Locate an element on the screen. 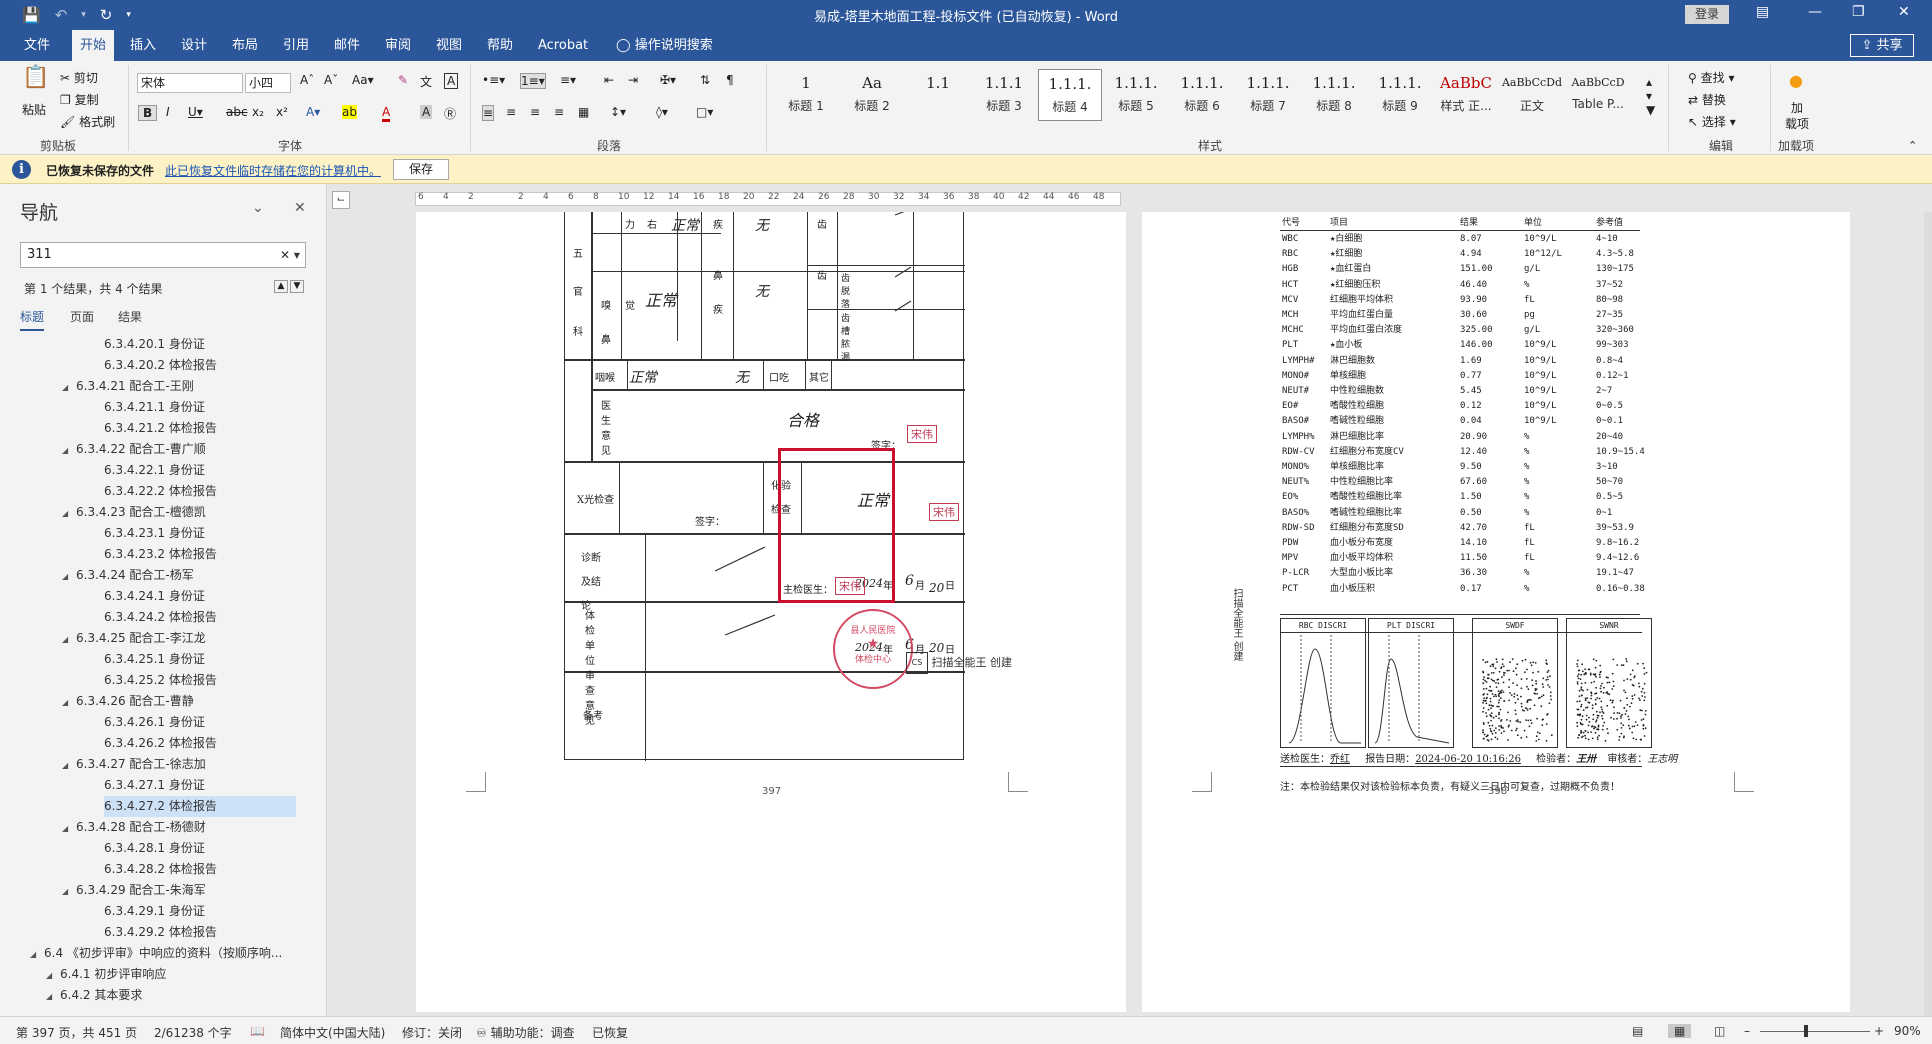 The width and height of the screenshot is (1932, 1044). clear-format-icon: ✎ is located at coordinates (403, 80).